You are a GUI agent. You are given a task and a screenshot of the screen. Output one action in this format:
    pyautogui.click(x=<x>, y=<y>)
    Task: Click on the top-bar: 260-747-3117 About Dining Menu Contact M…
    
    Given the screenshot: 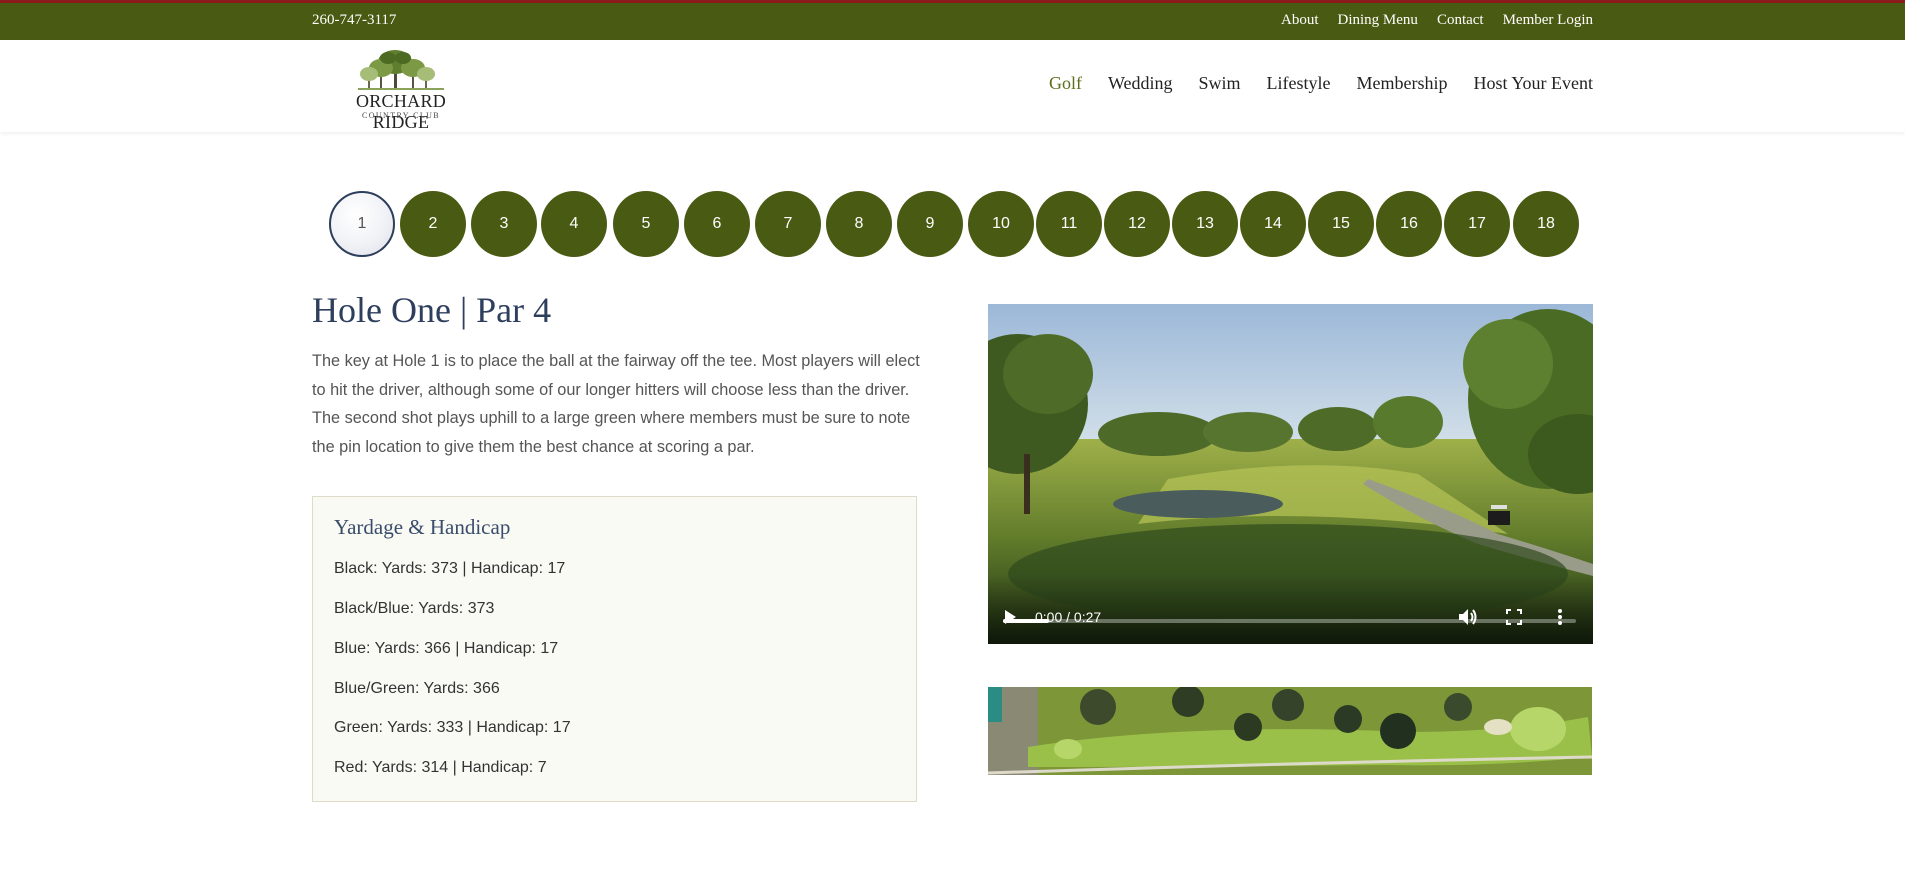 What is the action you would take?
    pyautogui.click(x=952, y=20)
    